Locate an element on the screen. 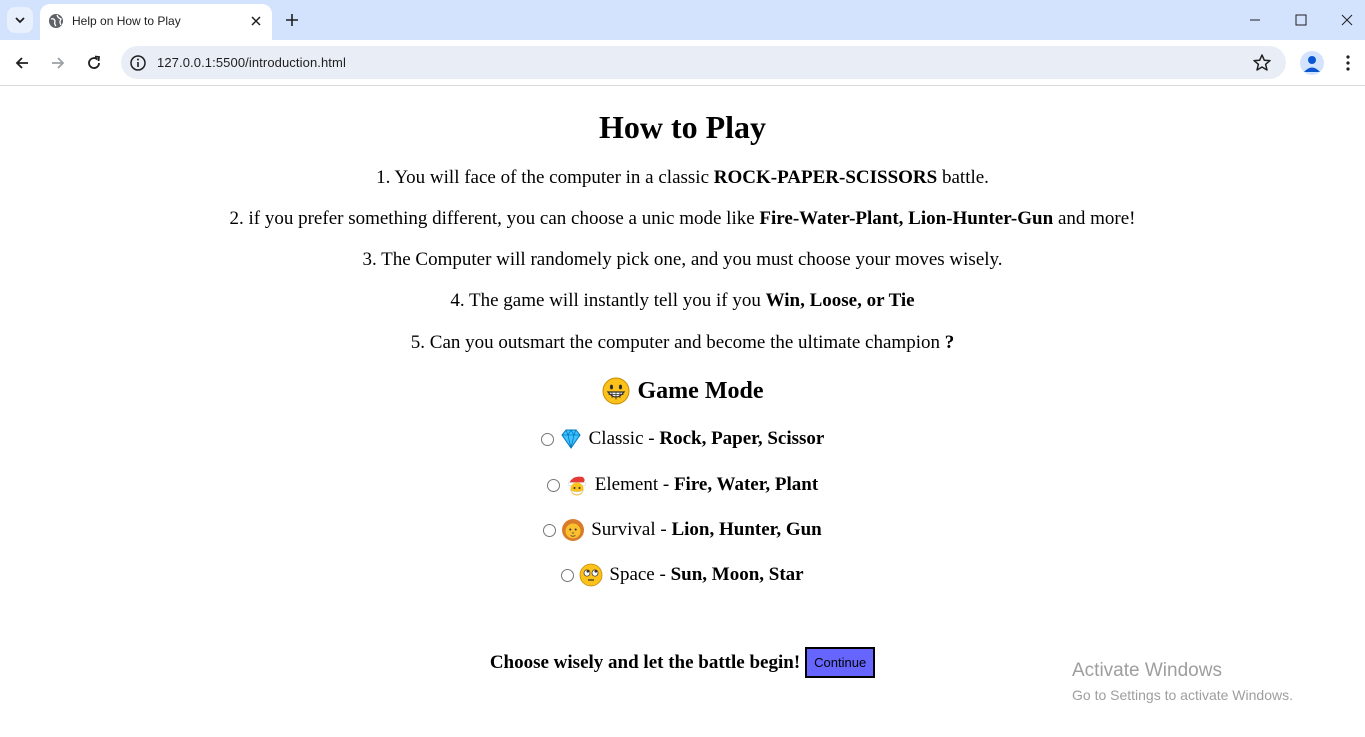 The height and width of the screenshot is (737, 1365). close-tab-button is located at coordinates (256, 21).